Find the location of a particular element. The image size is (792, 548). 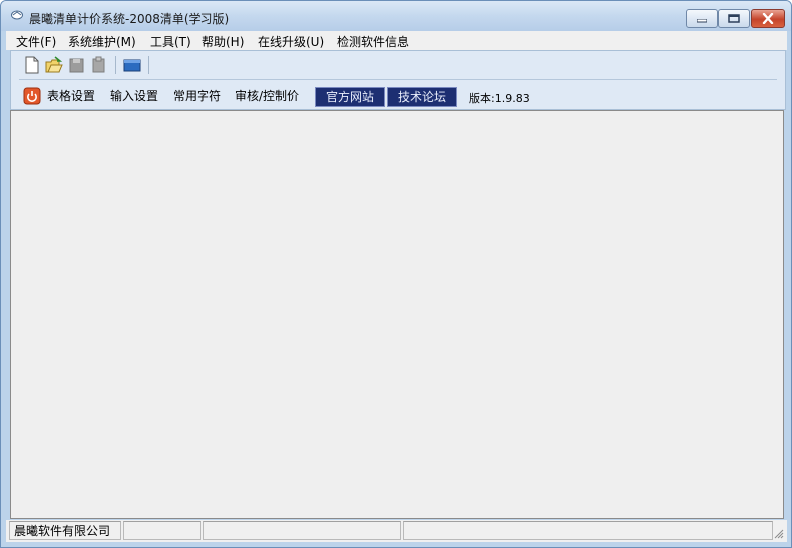

resize-grip-icon is located at coordinates (778, 533).